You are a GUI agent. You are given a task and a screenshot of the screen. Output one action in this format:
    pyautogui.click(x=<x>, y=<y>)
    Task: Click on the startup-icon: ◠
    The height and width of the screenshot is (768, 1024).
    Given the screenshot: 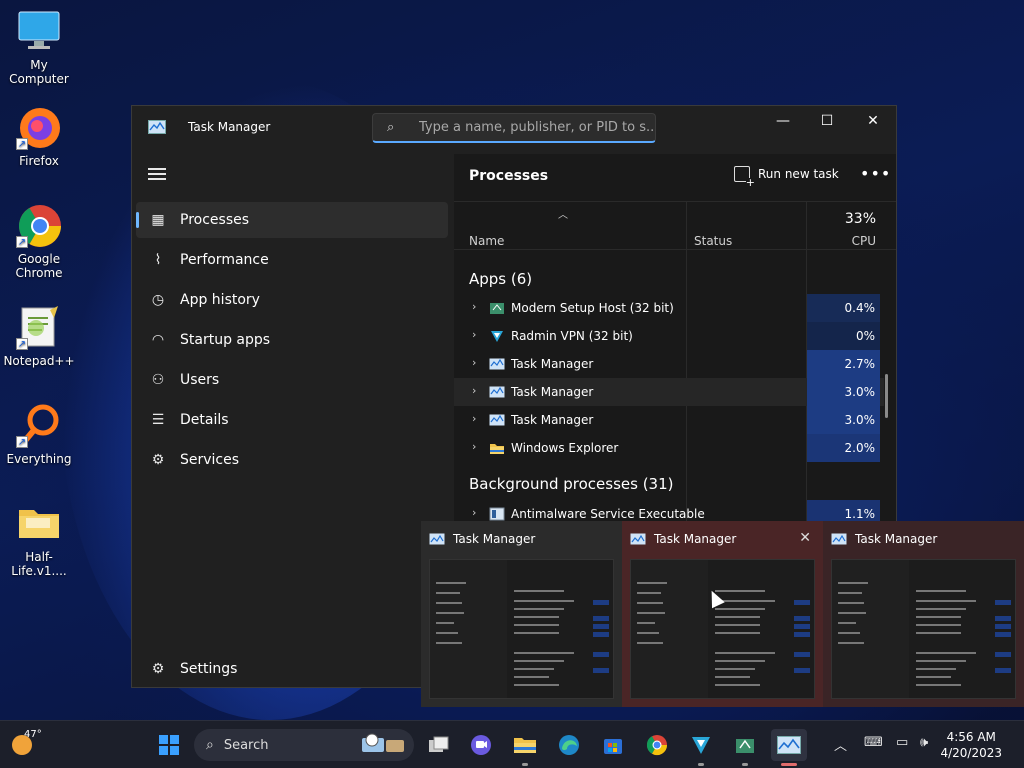 What is the action you would take?
    pyautogui.click(x=158, y=340)
    